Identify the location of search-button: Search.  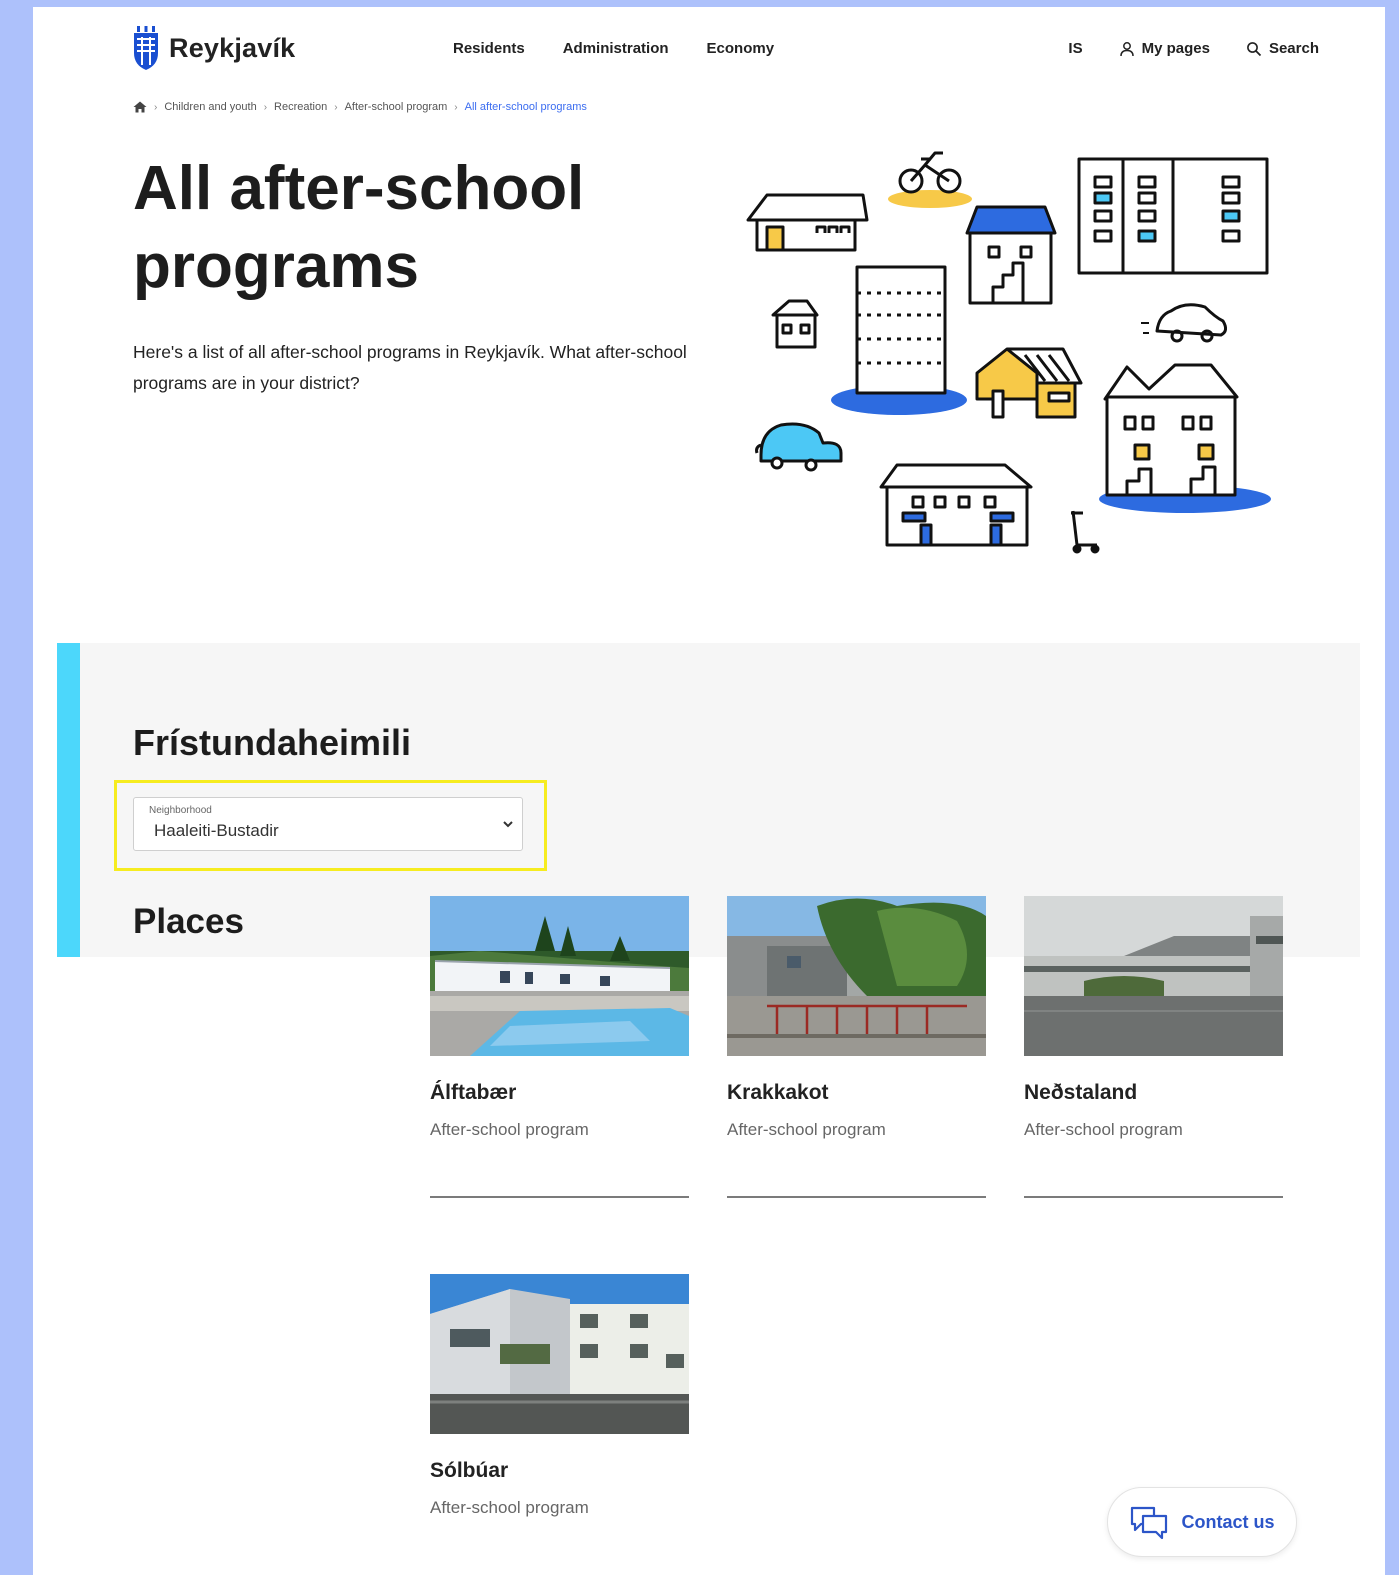
(1282, 48).